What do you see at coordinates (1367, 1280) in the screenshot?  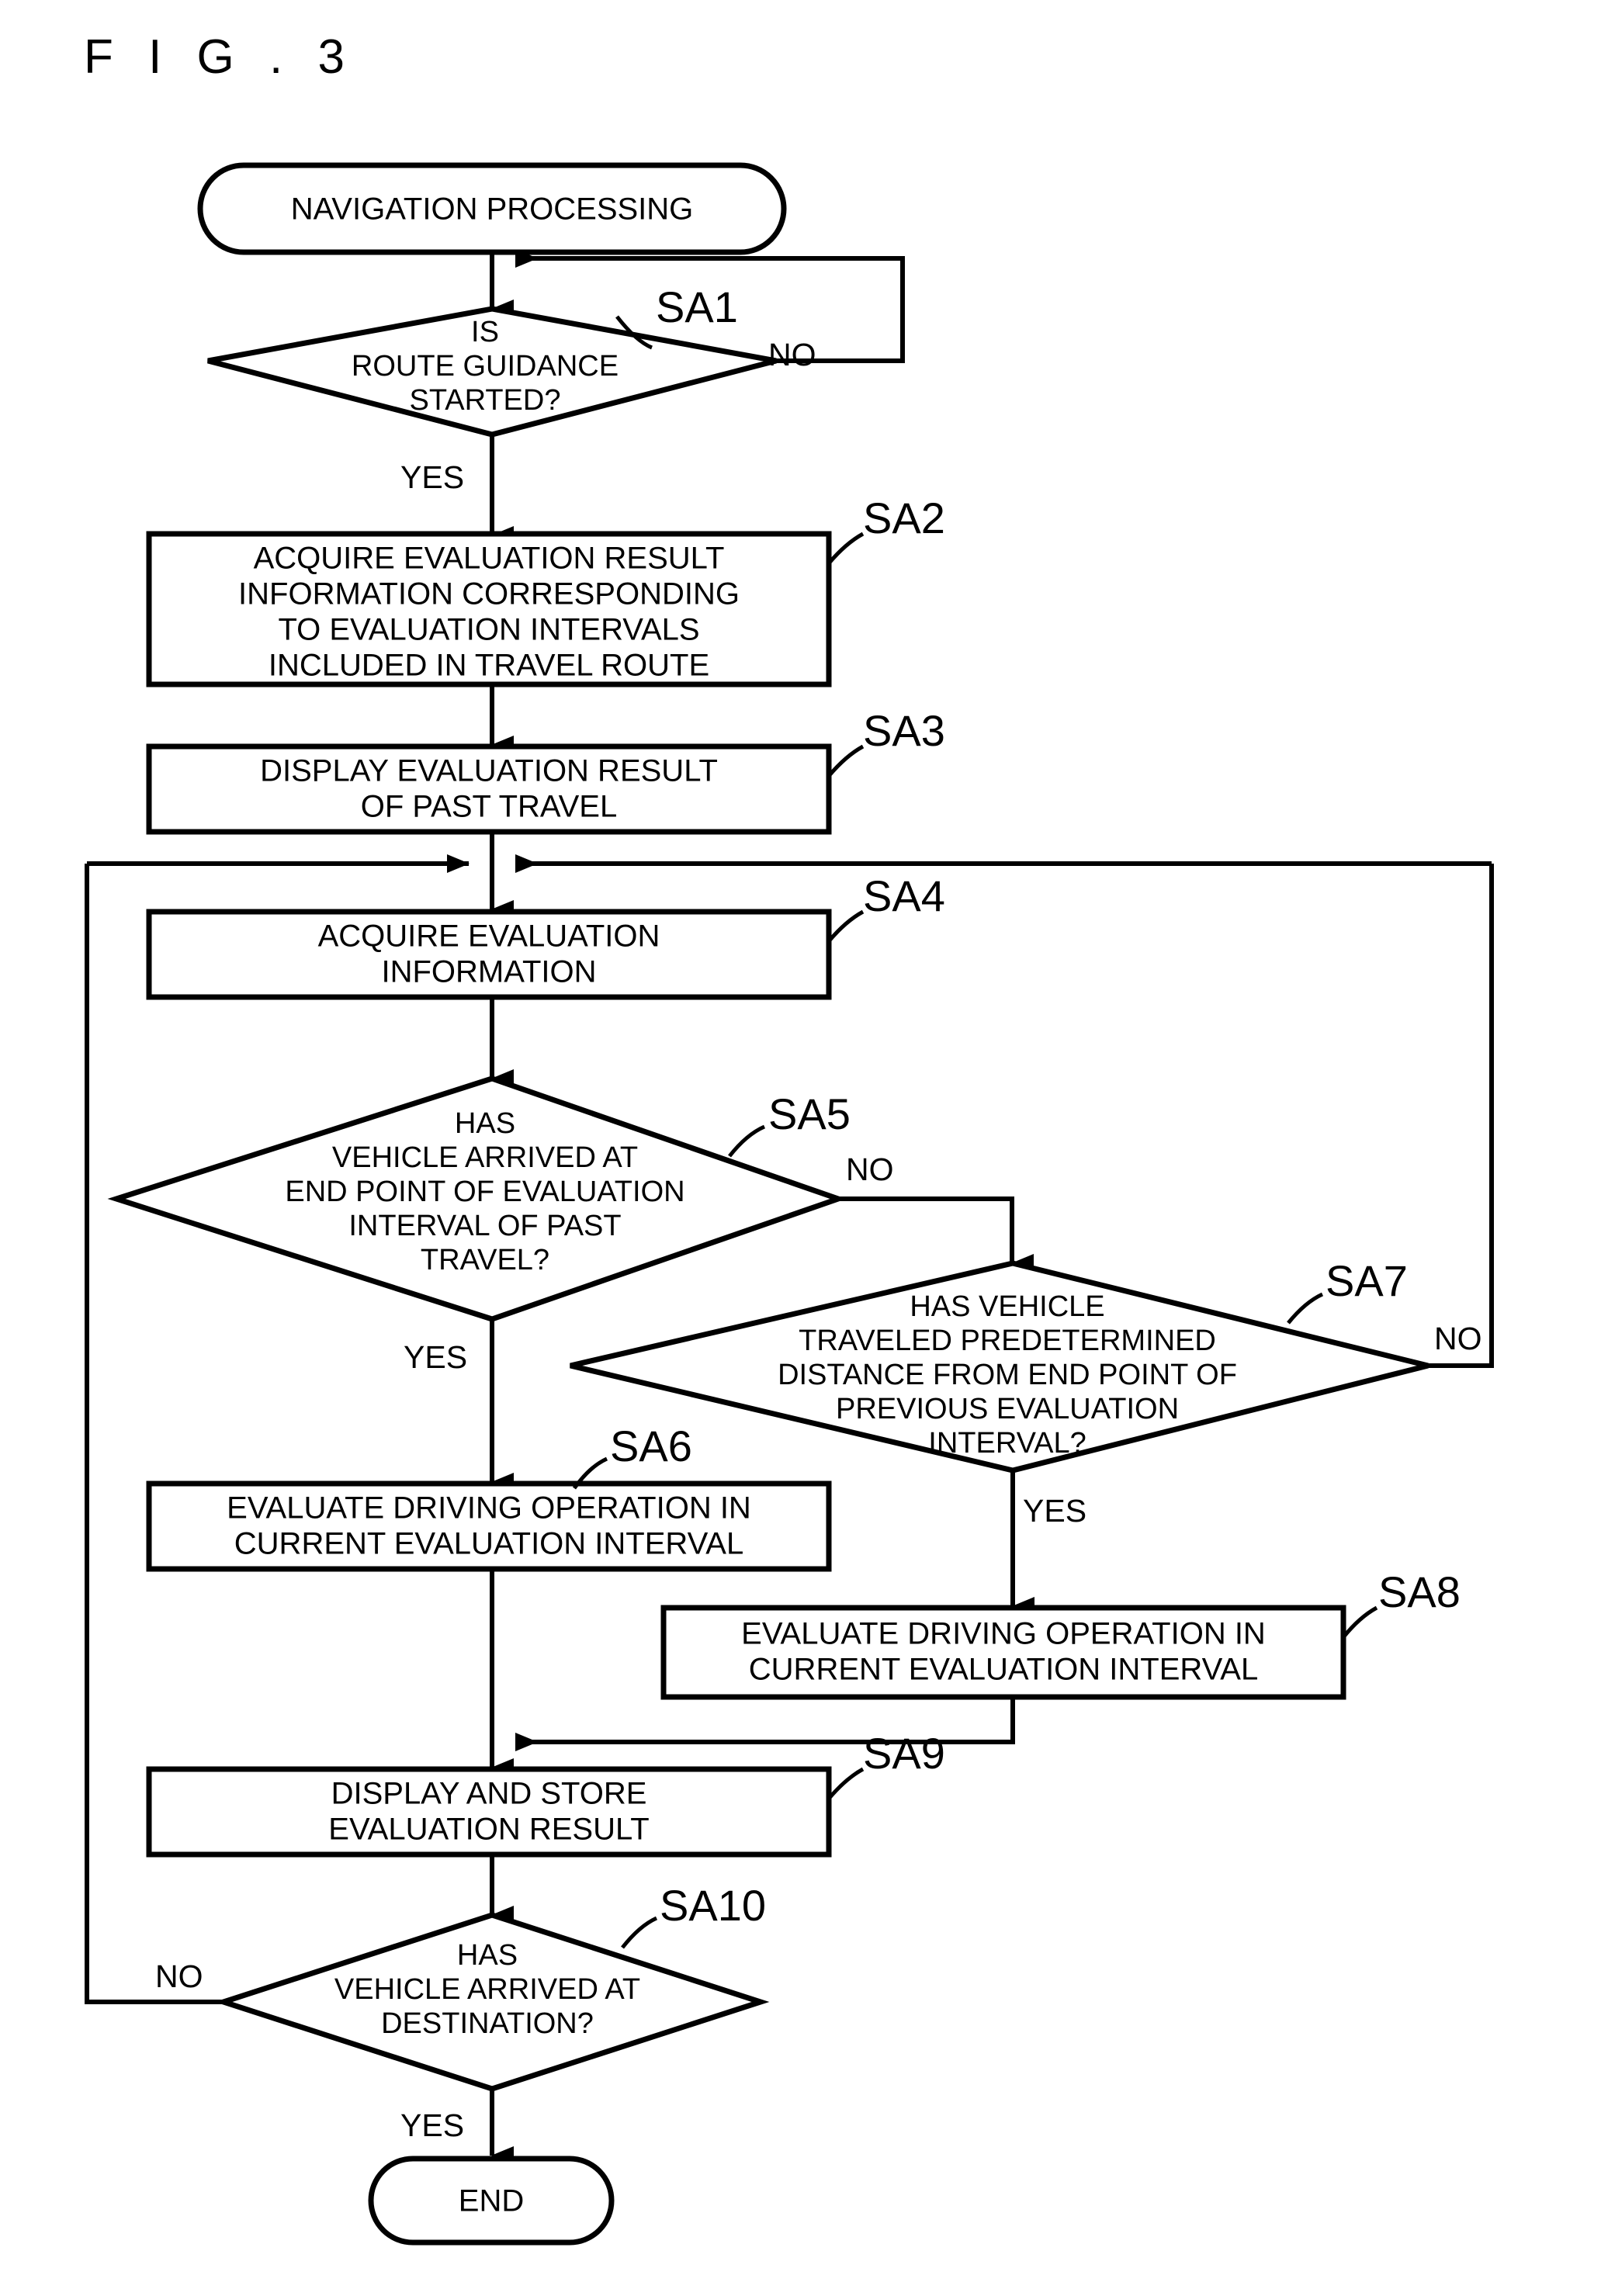 I see `sa7-step-label: SA7` at bounding box center [1367, 1280].